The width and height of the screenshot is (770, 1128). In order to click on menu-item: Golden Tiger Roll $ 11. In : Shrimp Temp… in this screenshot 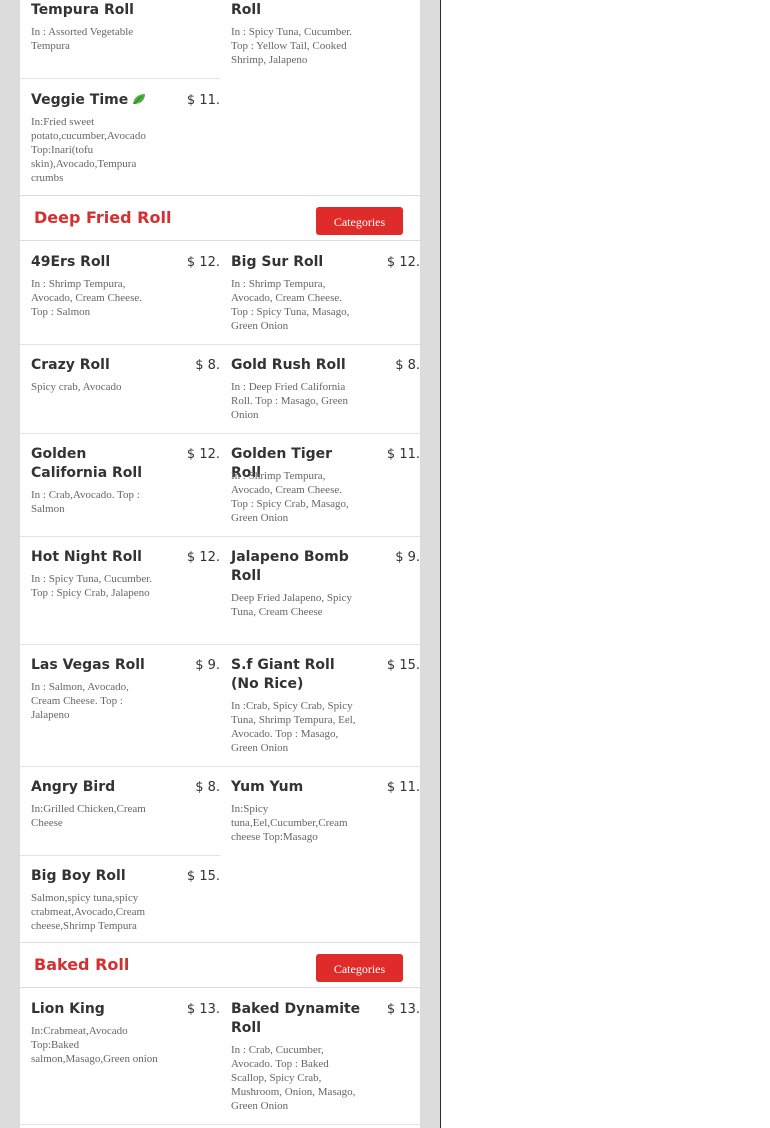, I will do `click(320, 485)`.